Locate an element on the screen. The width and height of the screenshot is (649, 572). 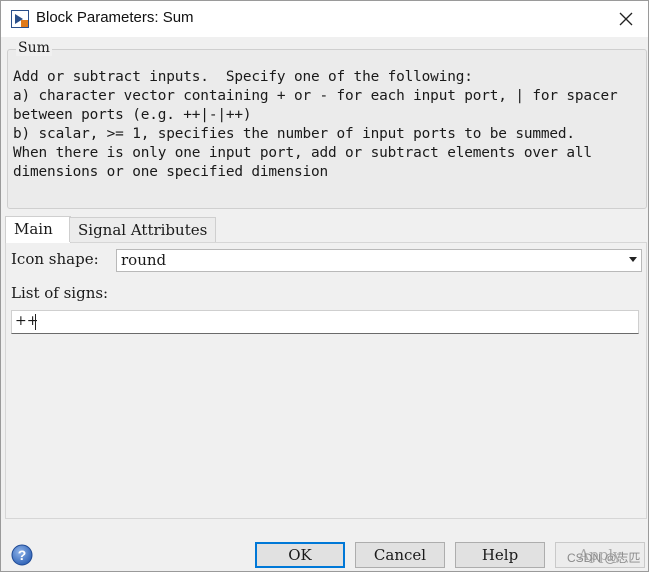
tab-main: Main is located at coordinates (38, 229).